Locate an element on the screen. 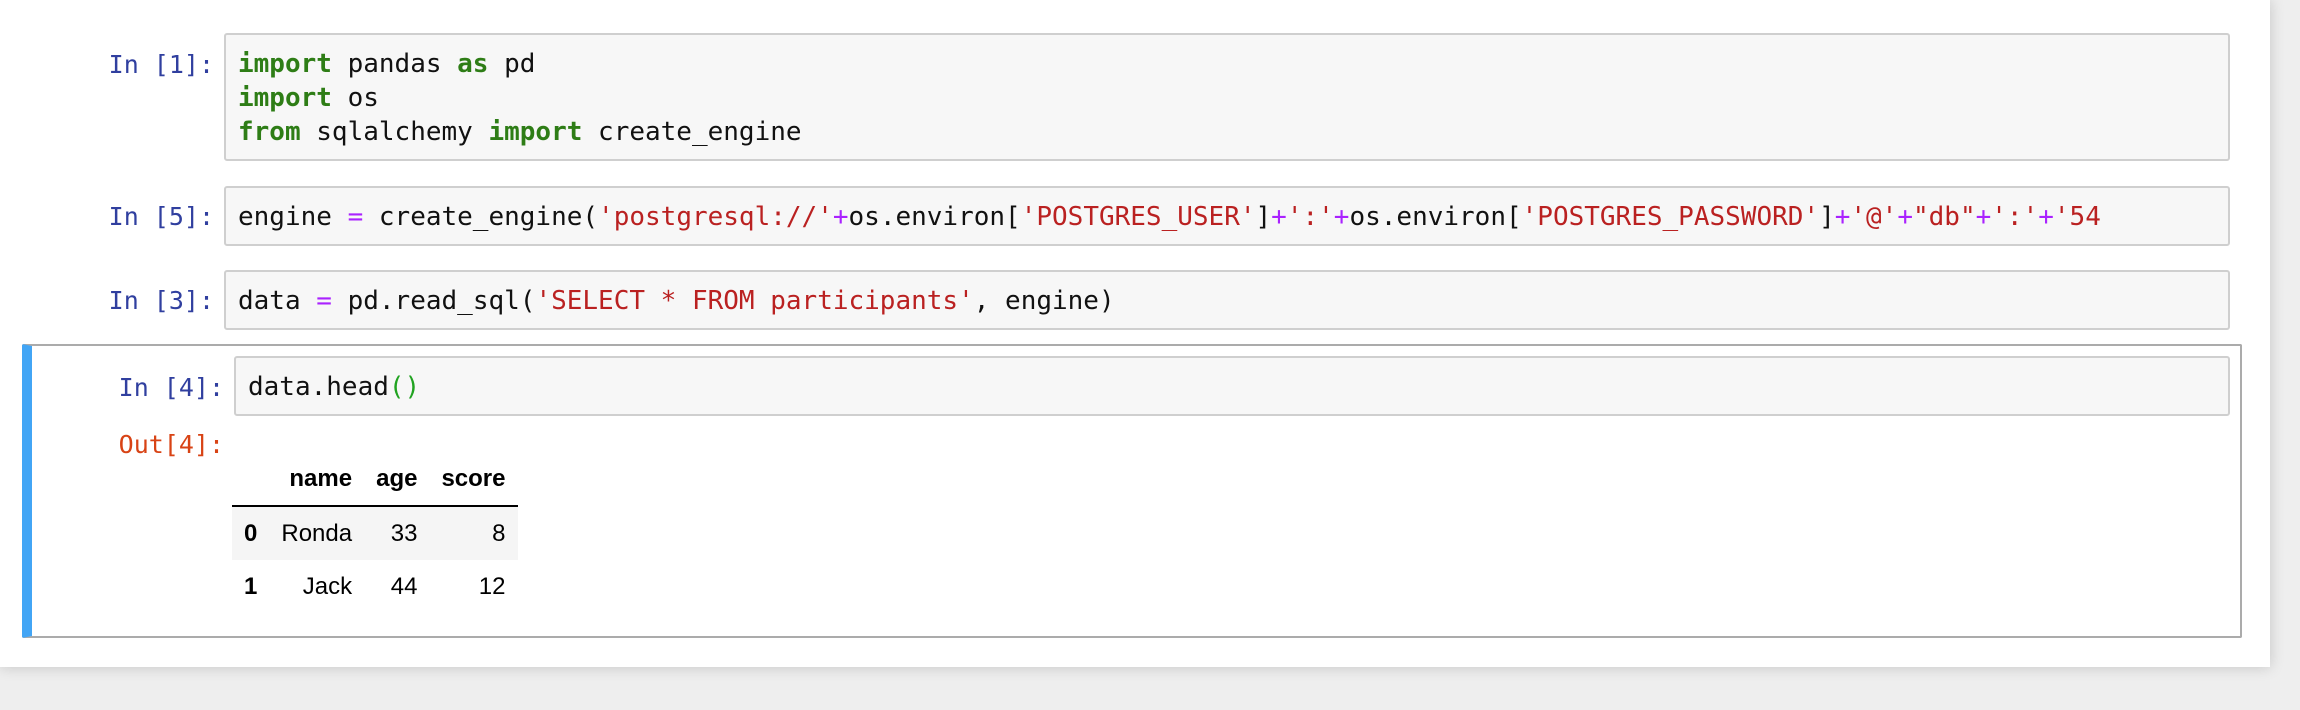 The image size is (2300, 710). cell-score: 8 is located at coordinates (499, 533).